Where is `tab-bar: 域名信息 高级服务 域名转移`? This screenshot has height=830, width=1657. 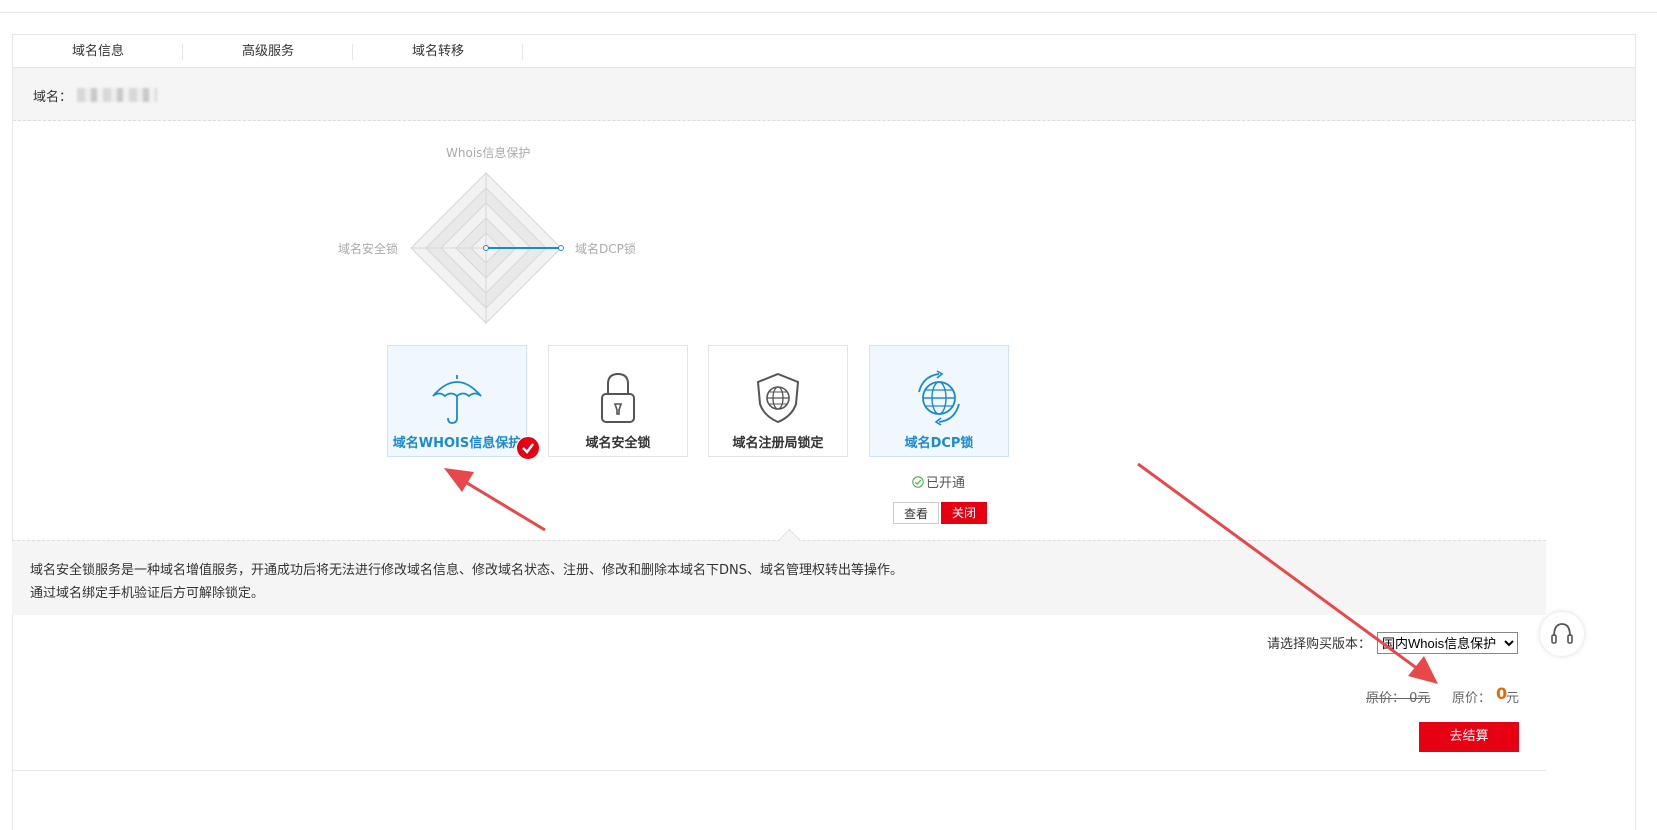
tab-bar: 域名信息 高级服务 域名转移 is located at coordinates (268, 51).